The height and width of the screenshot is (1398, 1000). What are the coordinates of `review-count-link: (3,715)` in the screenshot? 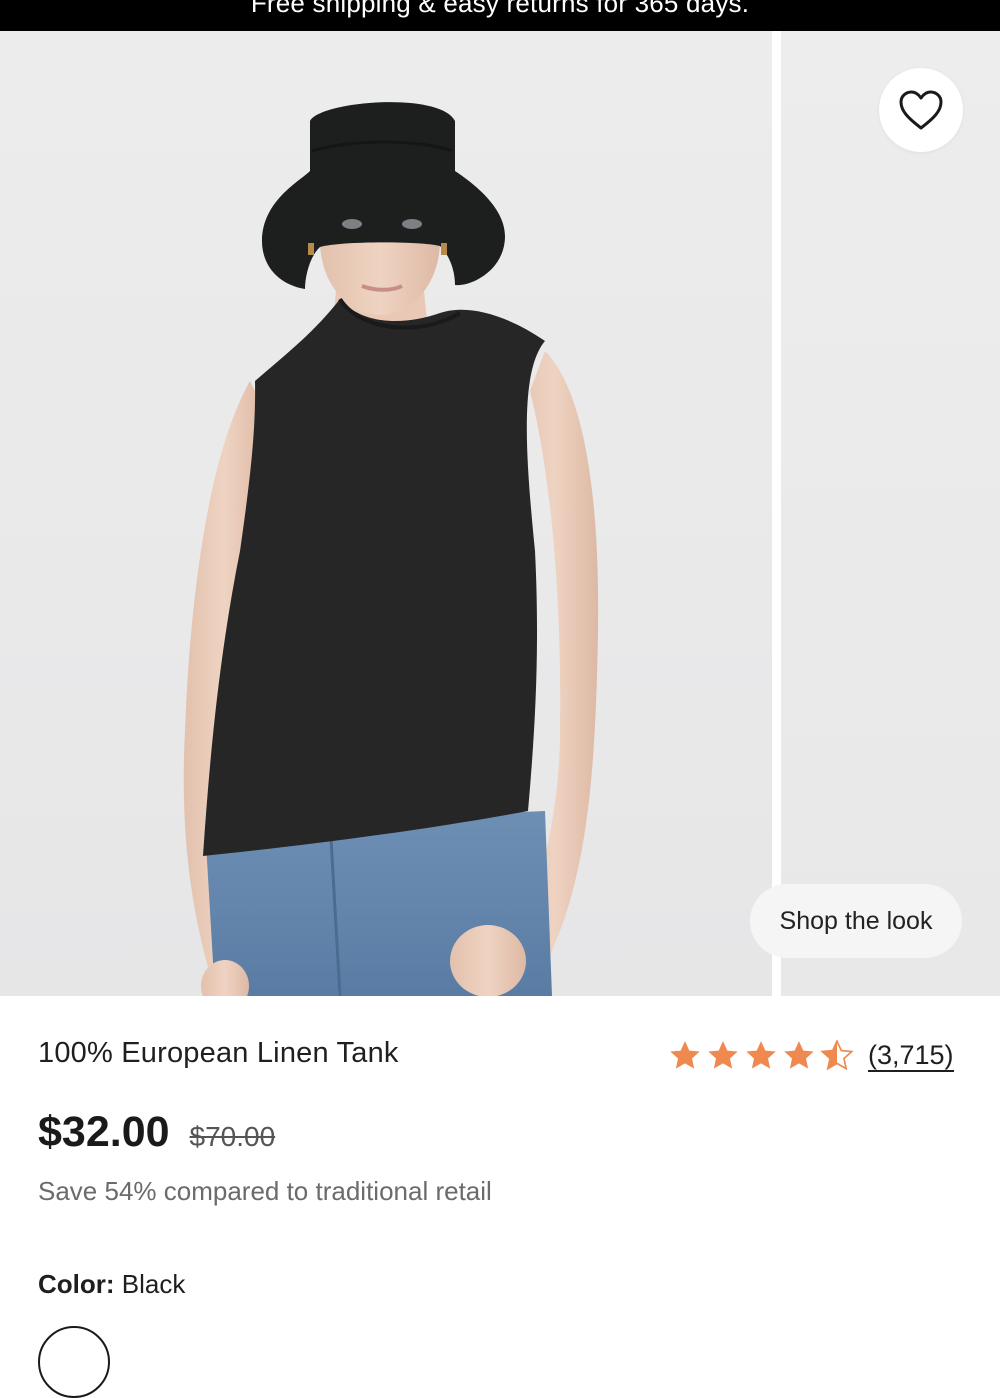 It's located at (911, 1056).